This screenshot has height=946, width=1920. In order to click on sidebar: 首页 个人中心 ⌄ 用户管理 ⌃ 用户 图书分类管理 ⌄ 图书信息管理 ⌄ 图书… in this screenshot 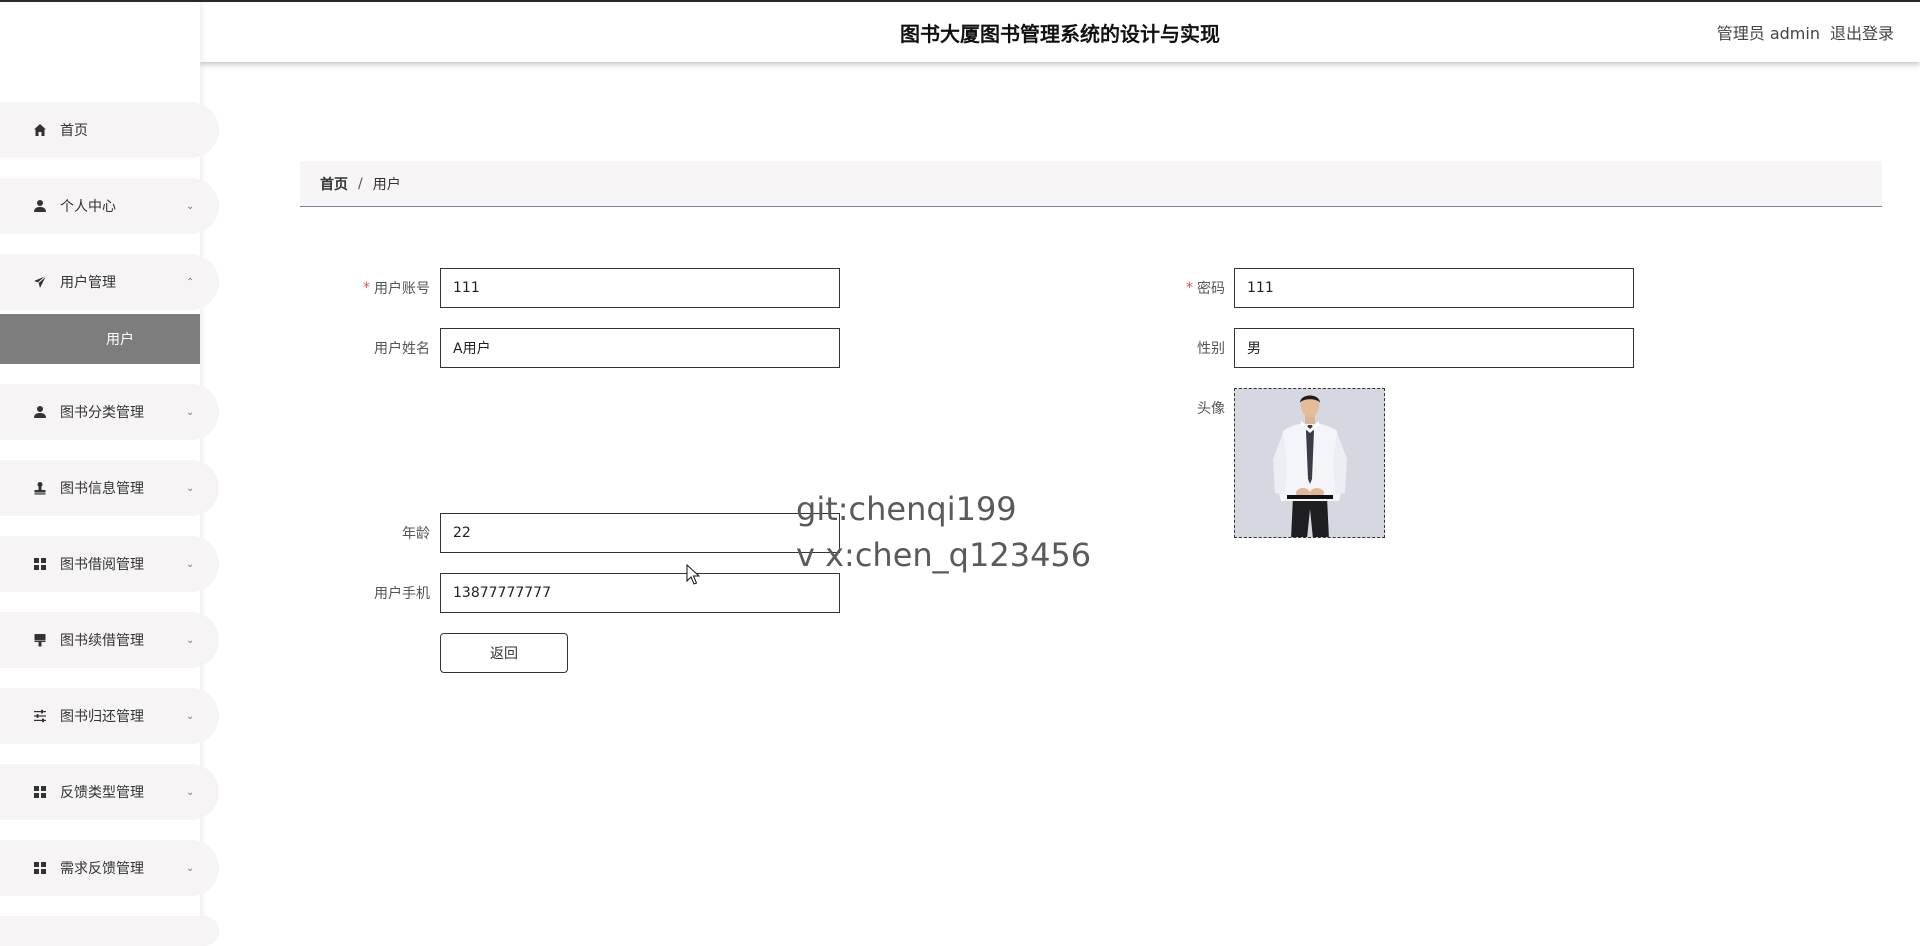, I will do `click(109, 474)`.